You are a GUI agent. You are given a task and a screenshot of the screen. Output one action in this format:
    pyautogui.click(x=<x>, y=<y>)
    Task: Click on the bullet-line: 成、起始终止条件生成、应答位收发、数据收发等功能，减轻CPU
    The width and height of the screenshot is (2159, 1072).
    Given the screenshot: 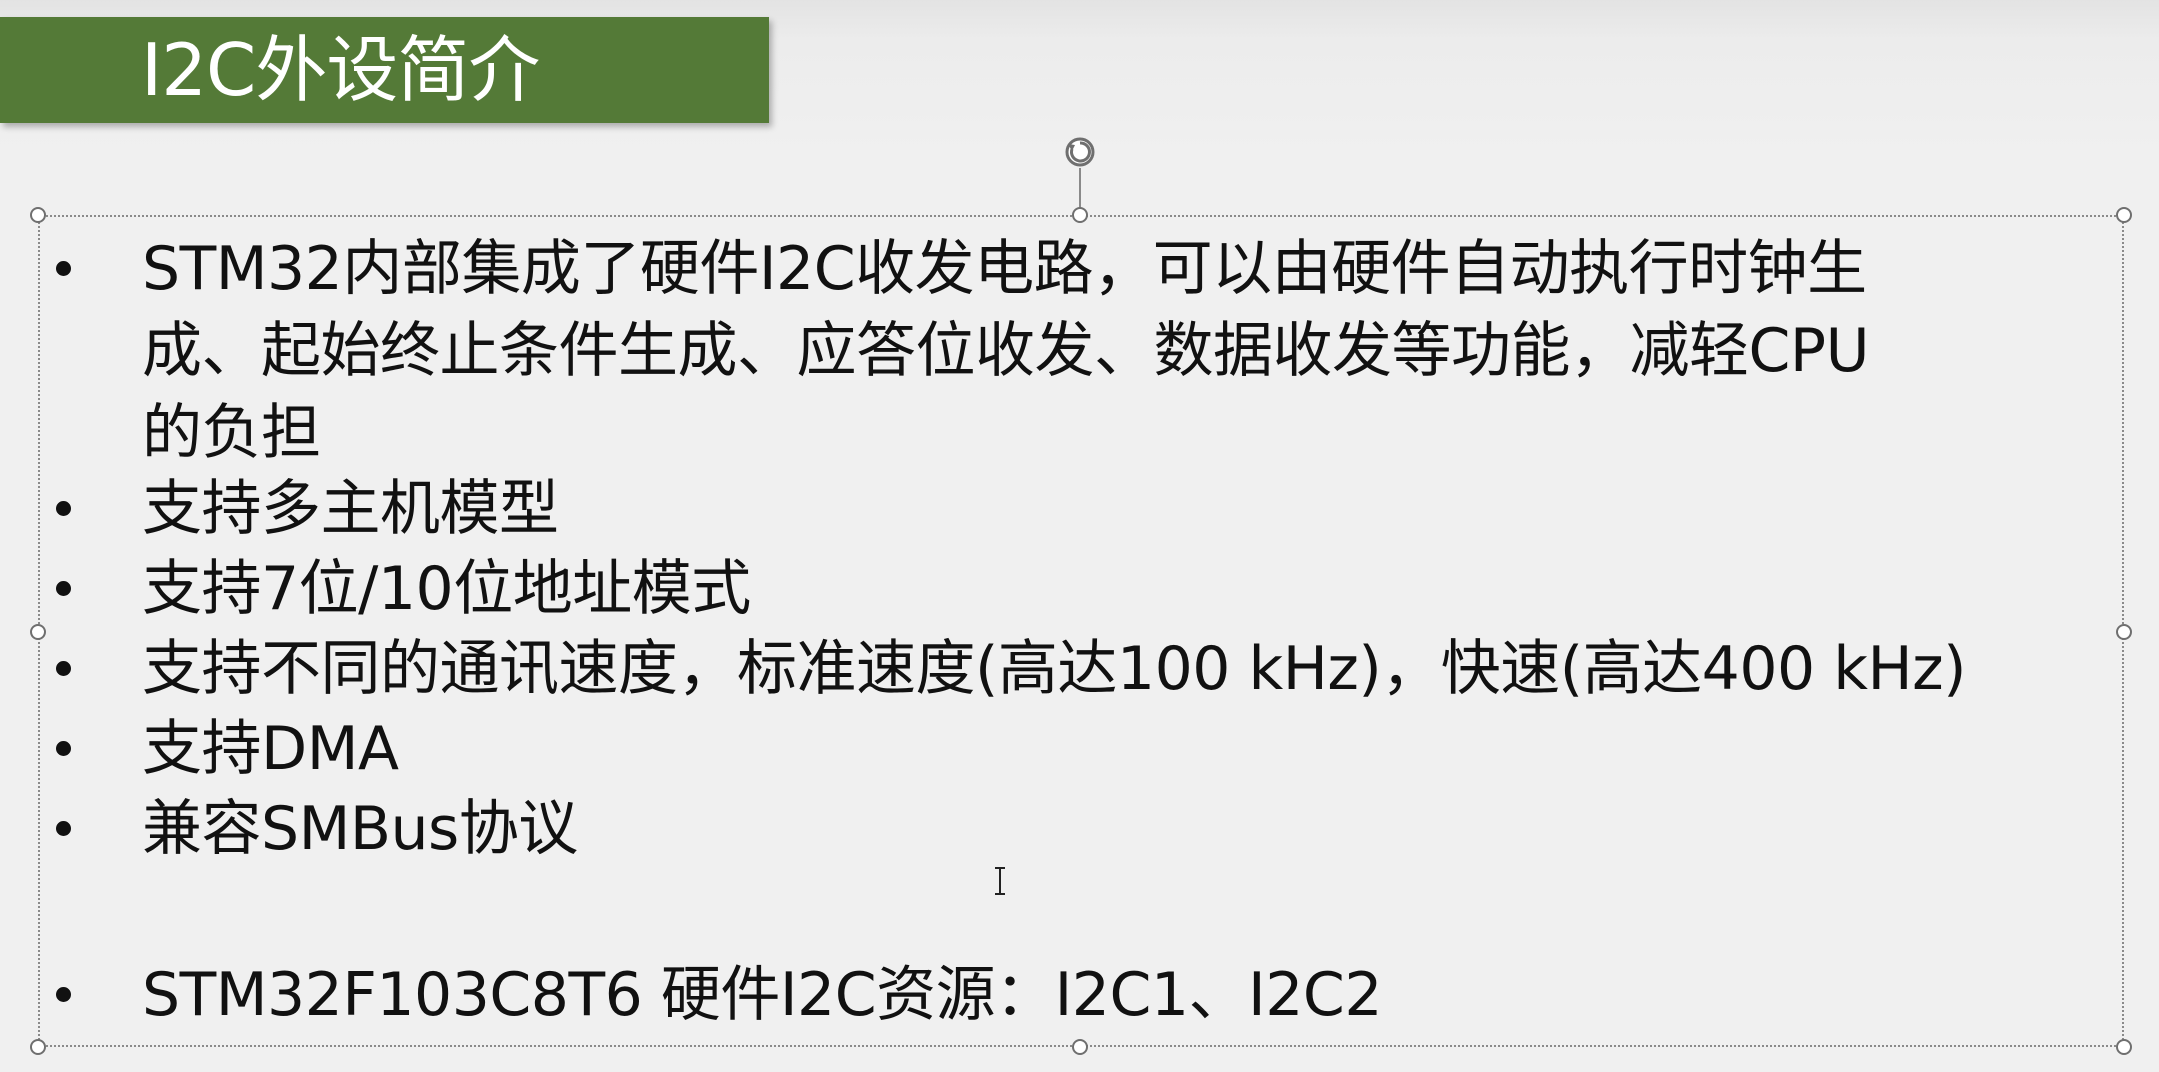 What is the action you would take?
    pyautogui.click(x=1006, y=351)
    